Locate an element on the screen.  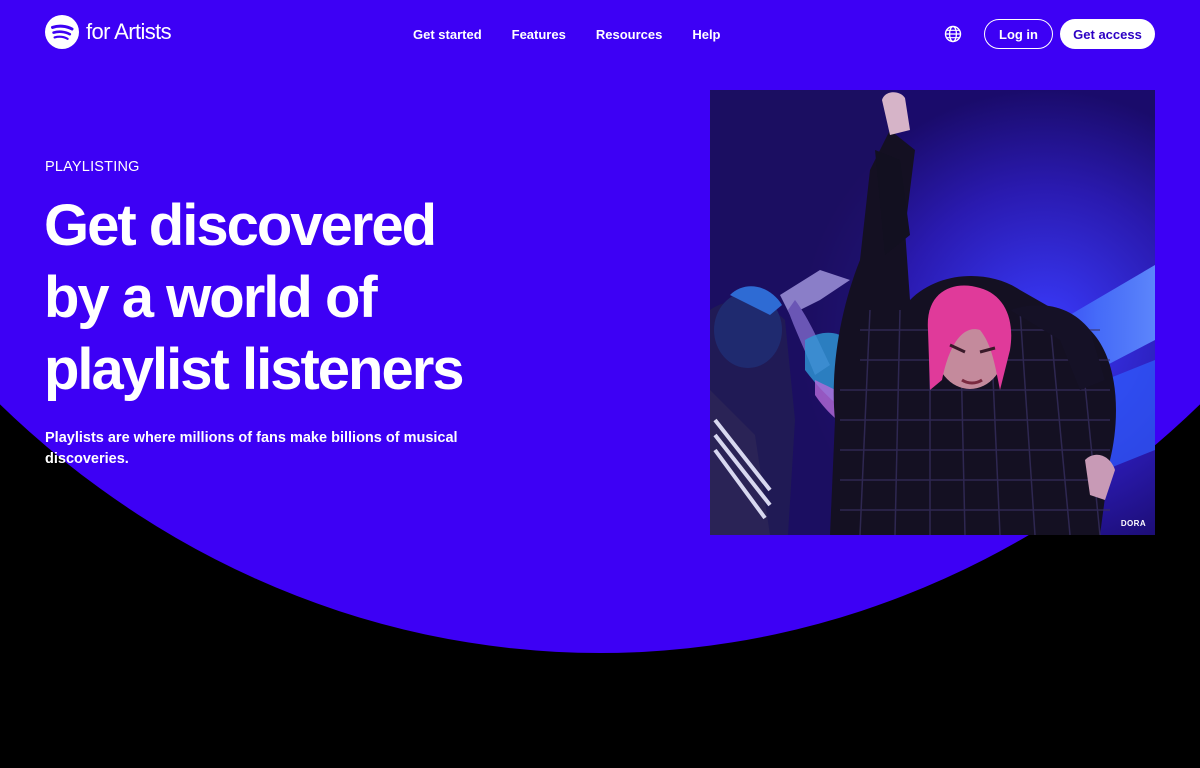
globe-icon is located at coordinates (953, 34).